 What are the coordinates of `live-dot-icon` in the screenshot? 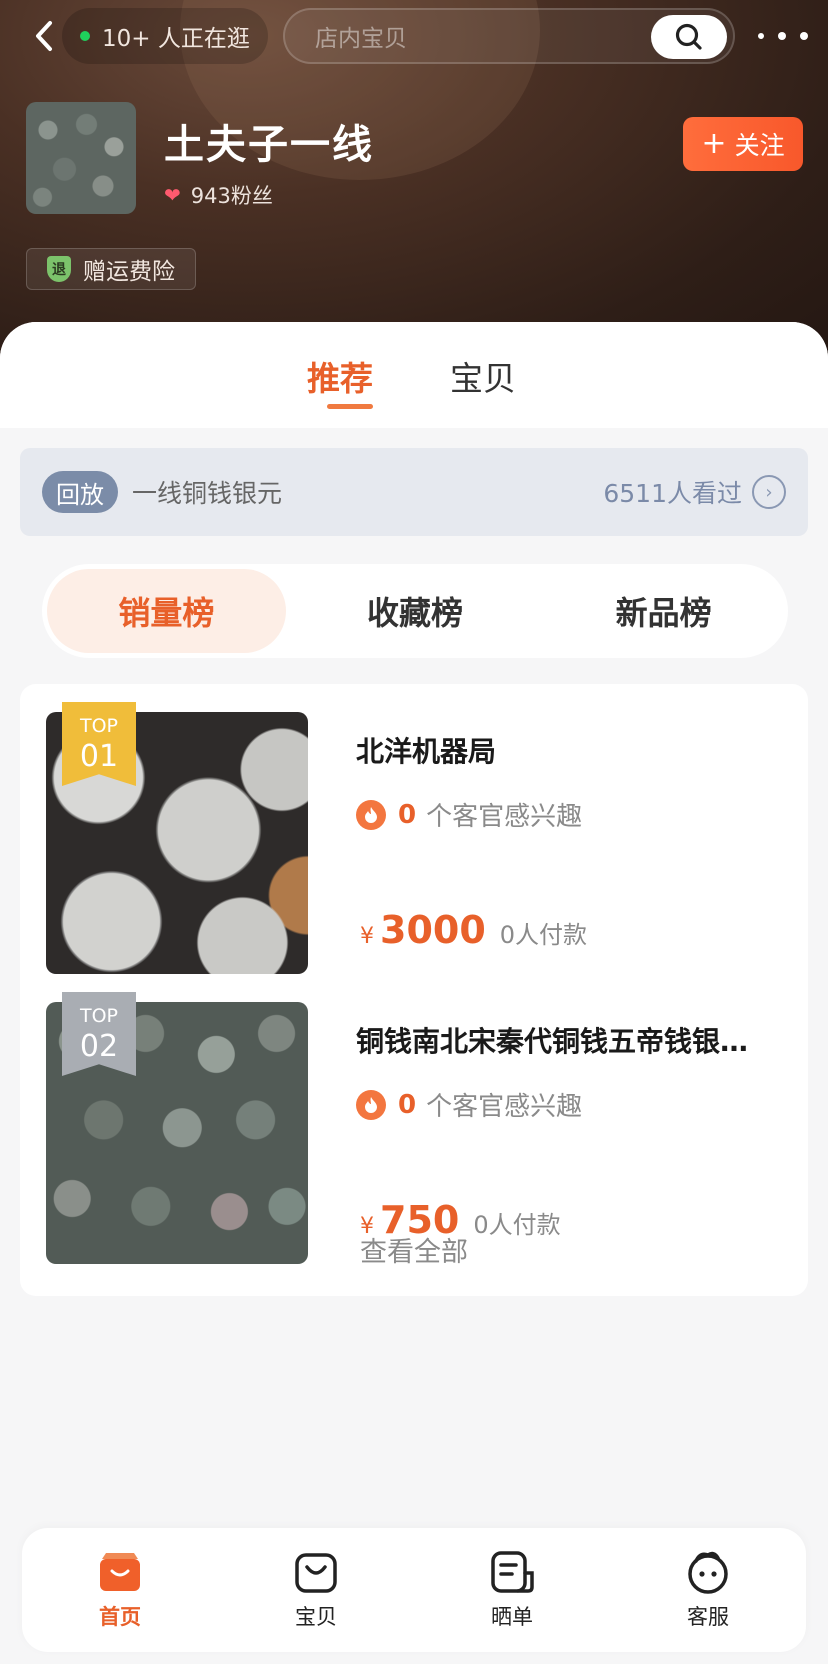 It's located at (85, 36).